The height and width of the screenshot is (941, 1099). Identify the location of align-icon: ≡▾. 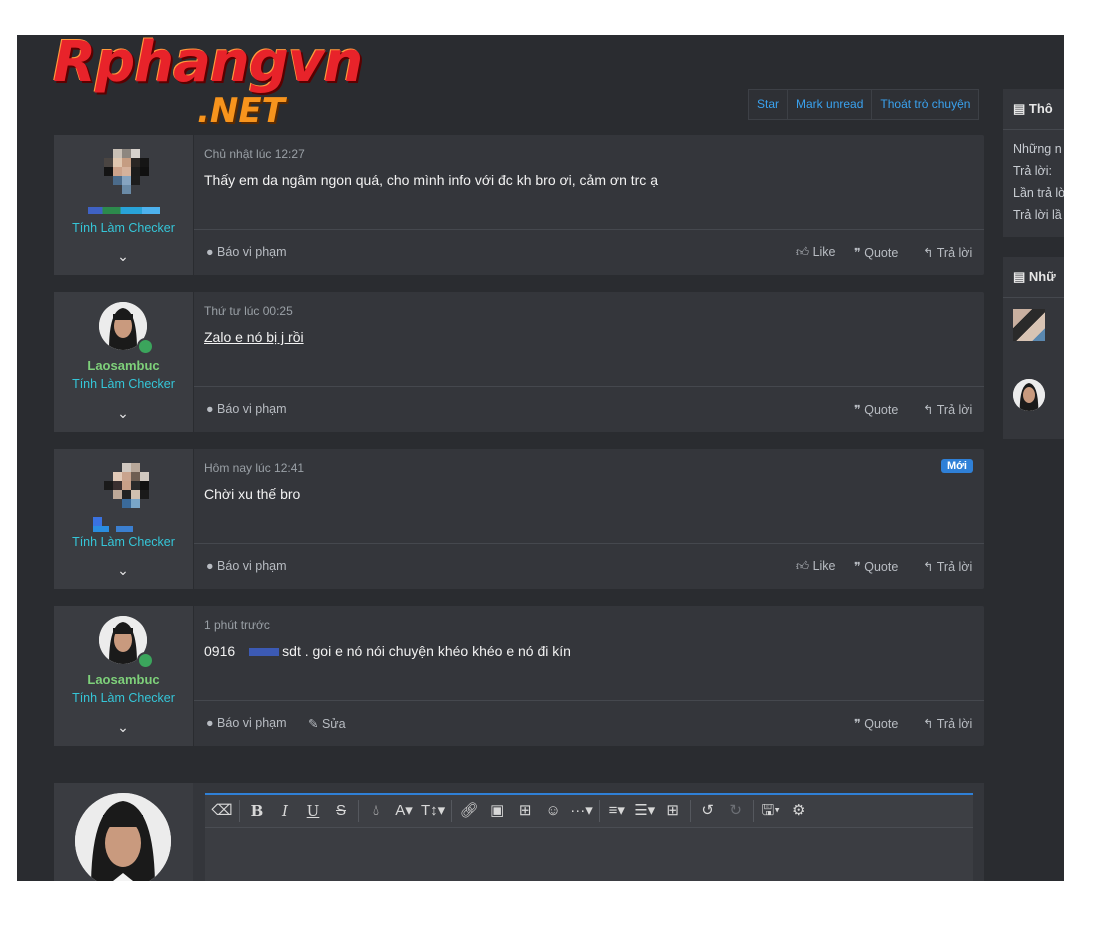
(617, 811).